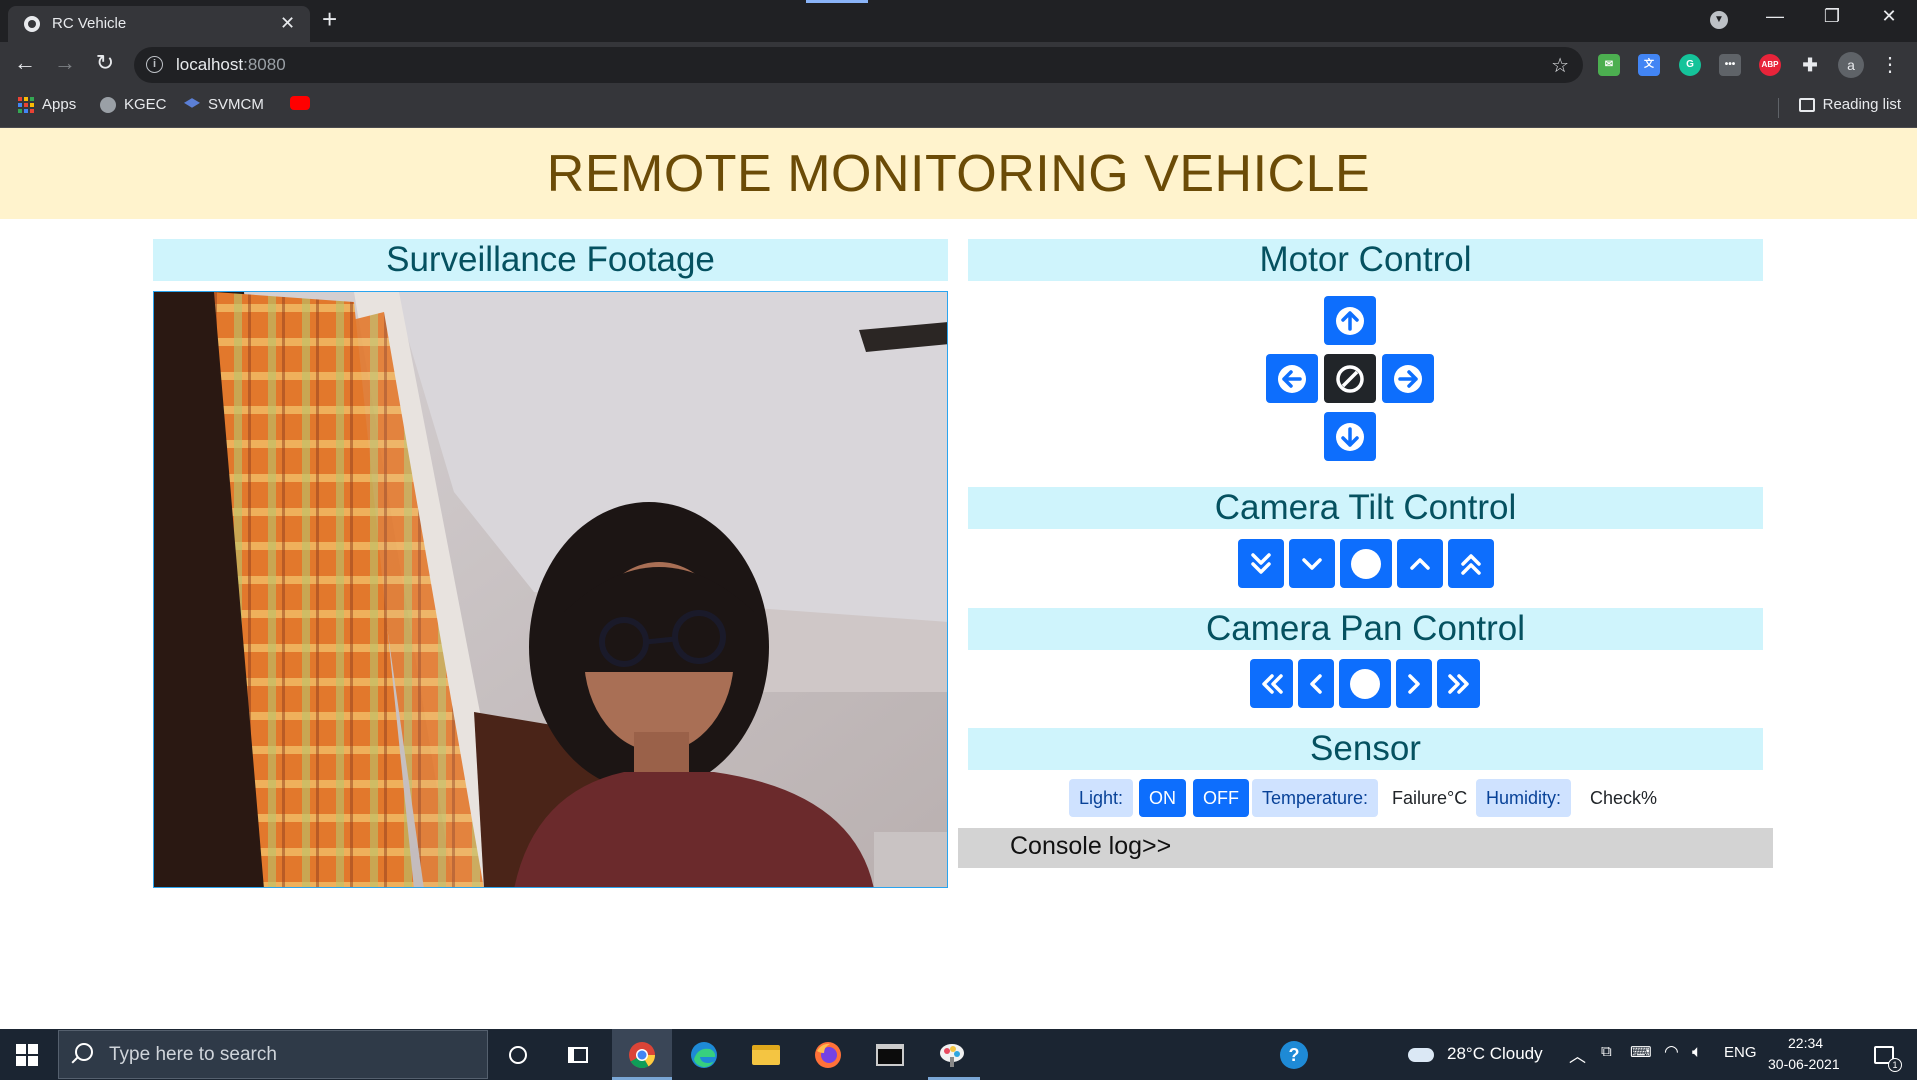 The image size is (1917, 1080). I want to click on chevron-up-icon, so click(1420, 563).